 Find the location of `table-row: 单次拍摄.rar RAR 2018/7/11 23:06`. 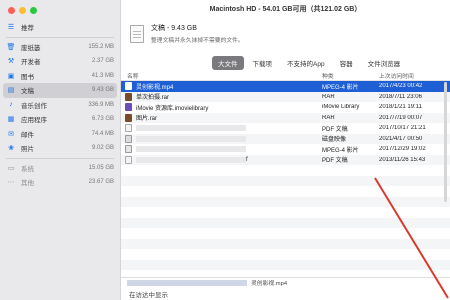

table-row: 单次拍摄.rar RAR 2018/7/11 23:06 is located at coordinates (285, 96).